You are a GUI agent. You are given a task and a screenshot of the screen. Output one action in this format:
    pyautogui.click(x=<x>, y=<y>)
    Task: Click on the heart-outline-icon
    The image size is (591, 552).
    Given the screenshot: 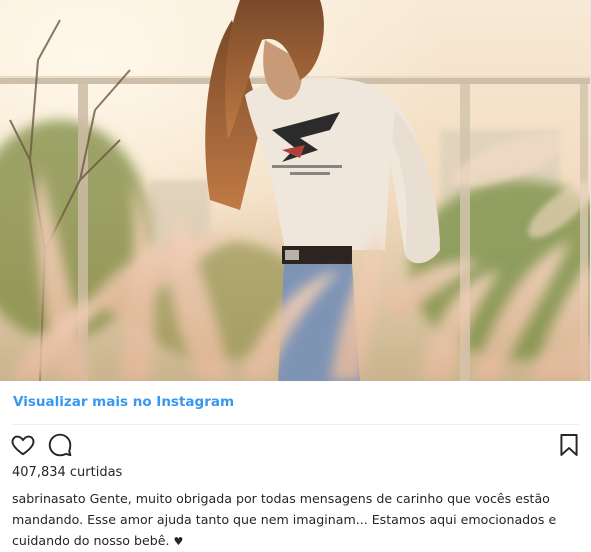 What is the action you would take?
    pyautogui.click(x=23, y=445)
    